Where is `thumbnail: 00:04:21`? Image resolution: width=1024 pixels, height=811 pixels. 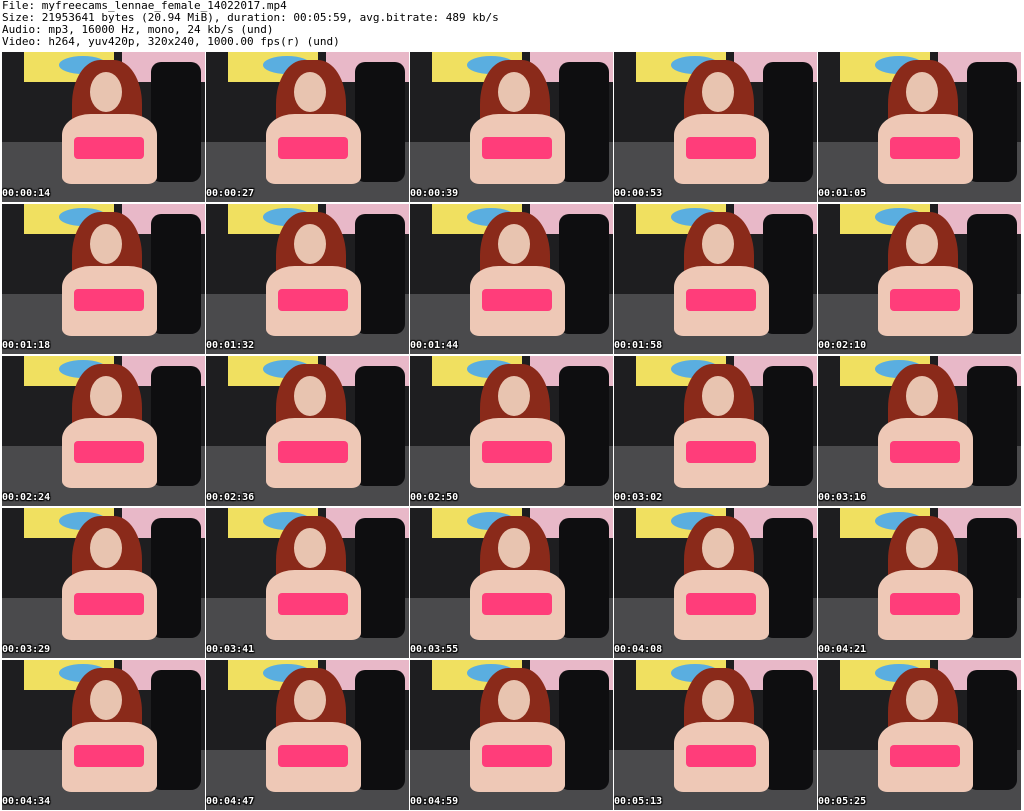 thumbnail: 00:04:21 is located at coordinates (919, 583).